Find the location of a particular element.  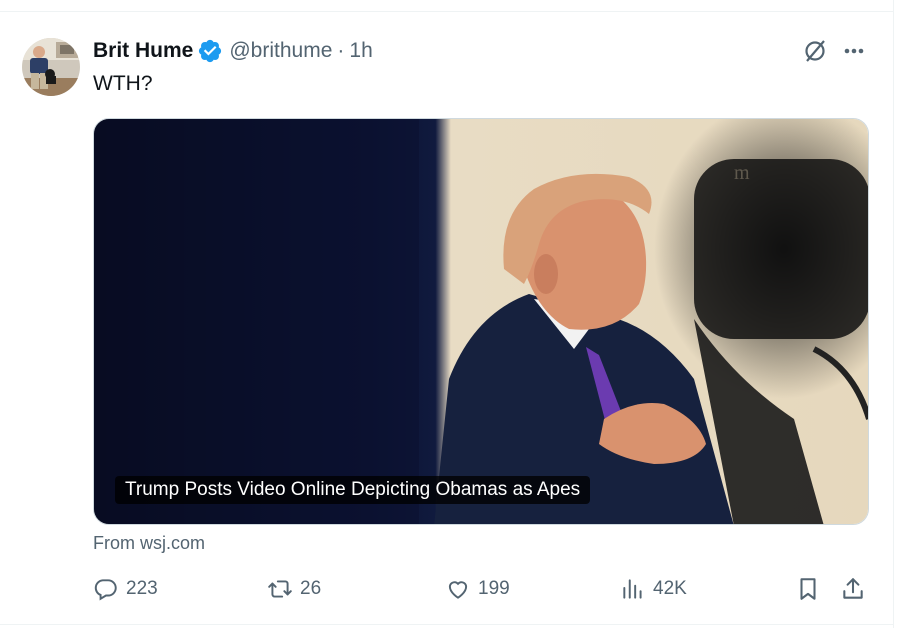

heart-icon is located at coordinates (458, 590).